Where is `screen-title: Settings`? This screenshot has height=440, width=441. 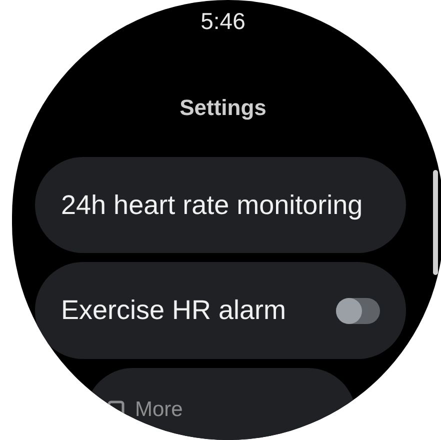
screen-title: Settings is located at coordinates (224, 108).